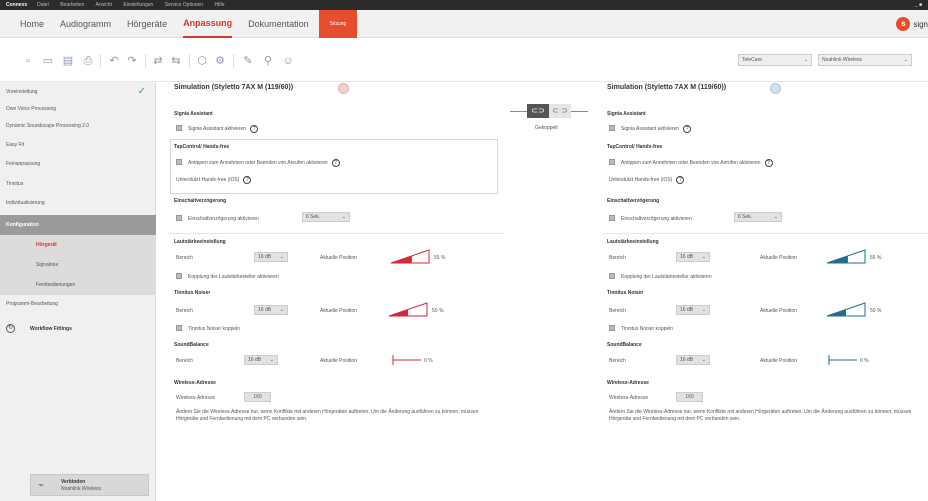 The height and width of the screenshot is (501, 928). Describe the element at coordinates (579, 111) in the screenshot. I see `coupling-line` at that location.